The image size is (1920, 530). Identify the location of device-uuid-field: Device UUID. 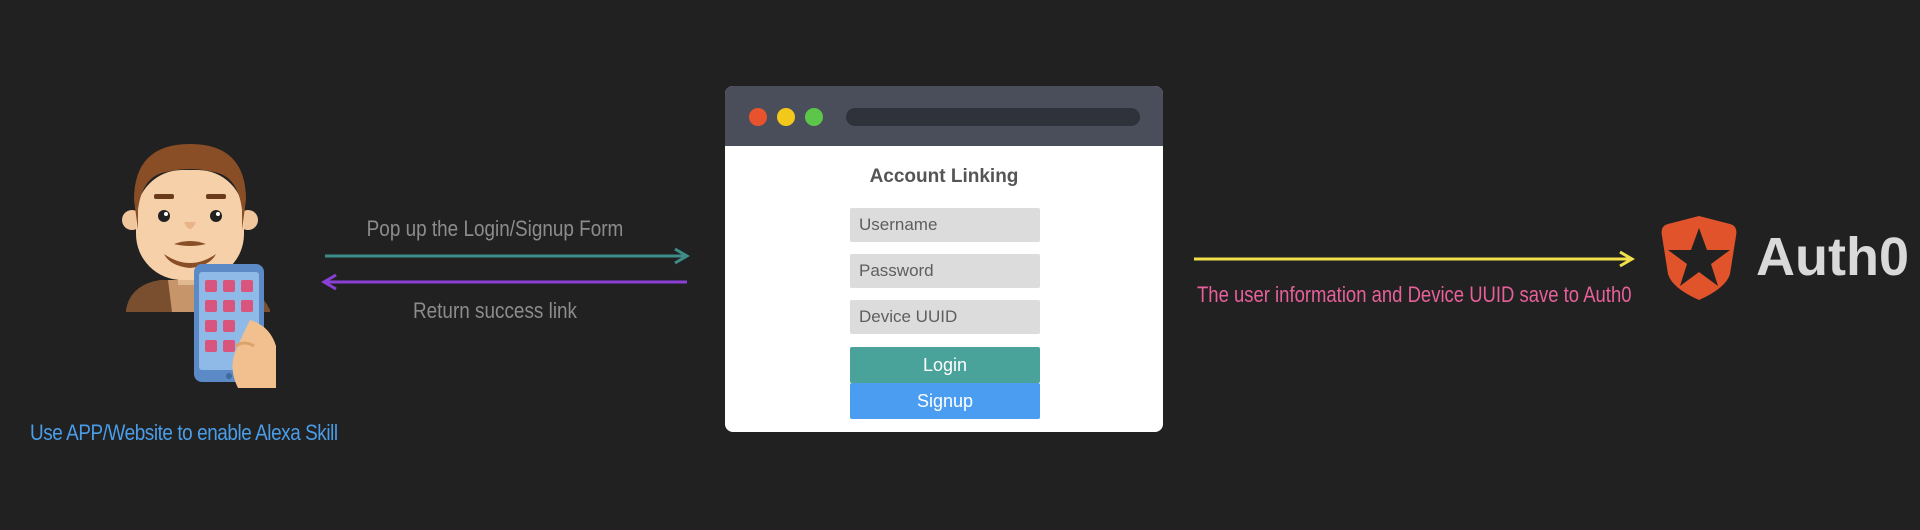
(945, 317).